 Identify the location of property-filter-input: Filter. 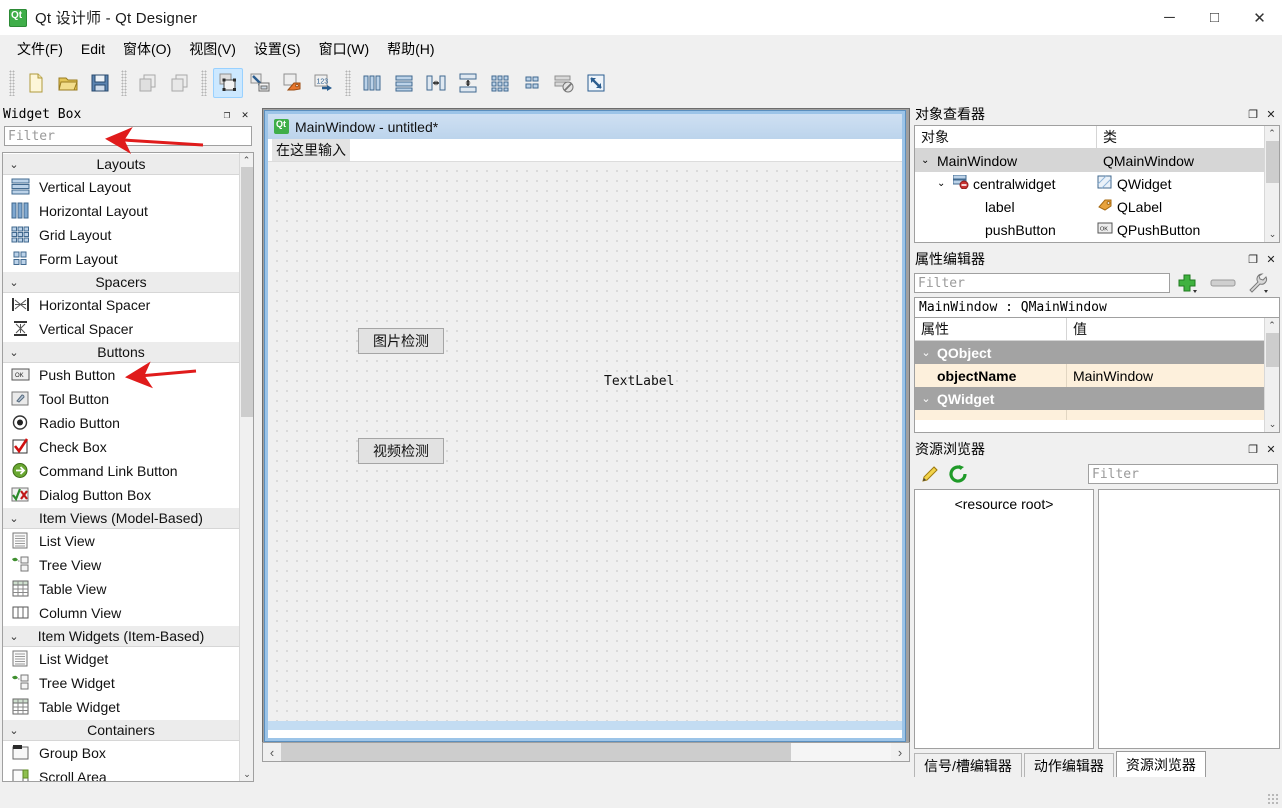
(1042, 283).